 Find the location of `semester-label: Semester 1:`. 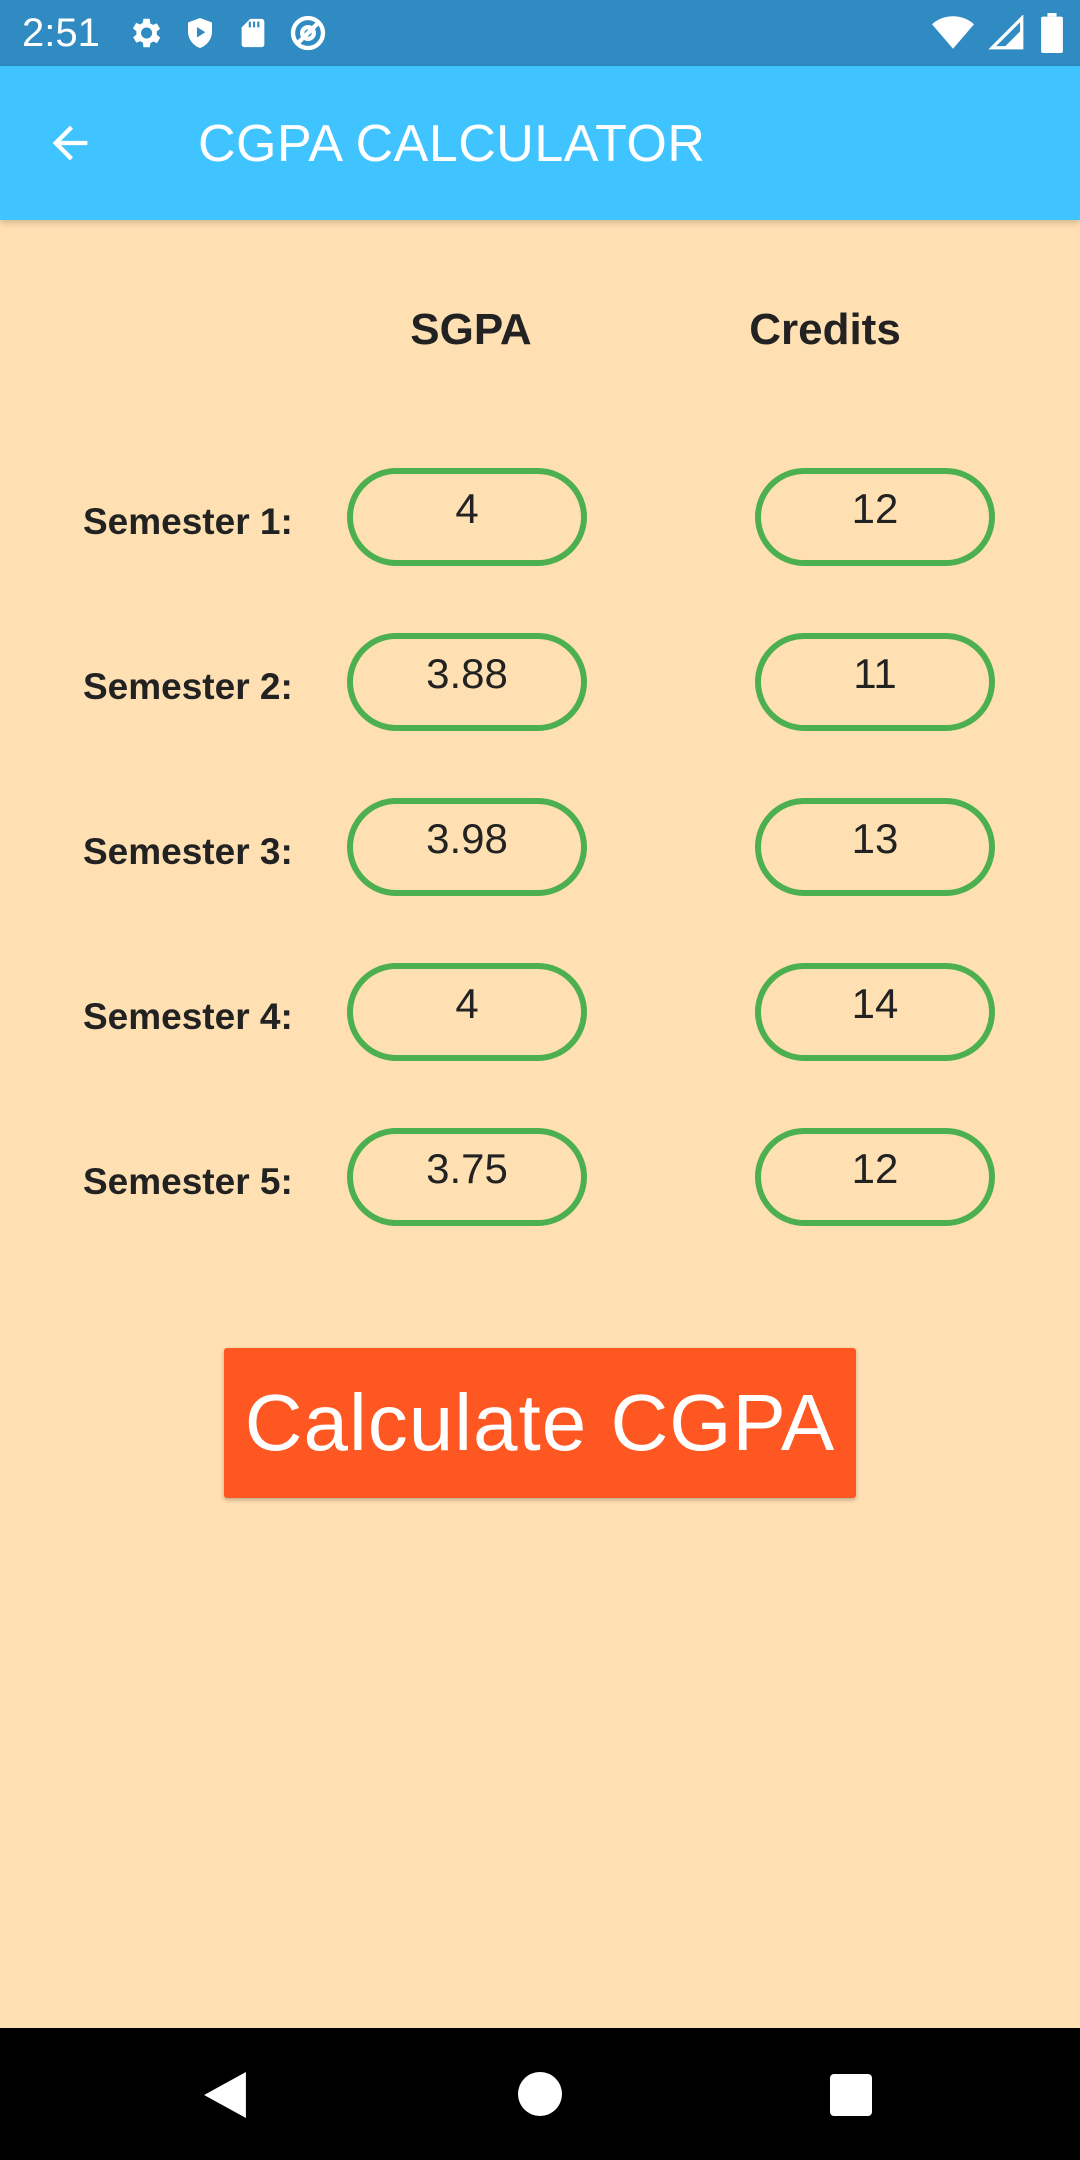

semester-label: Semester 1: is located at coordinates (188, 521).